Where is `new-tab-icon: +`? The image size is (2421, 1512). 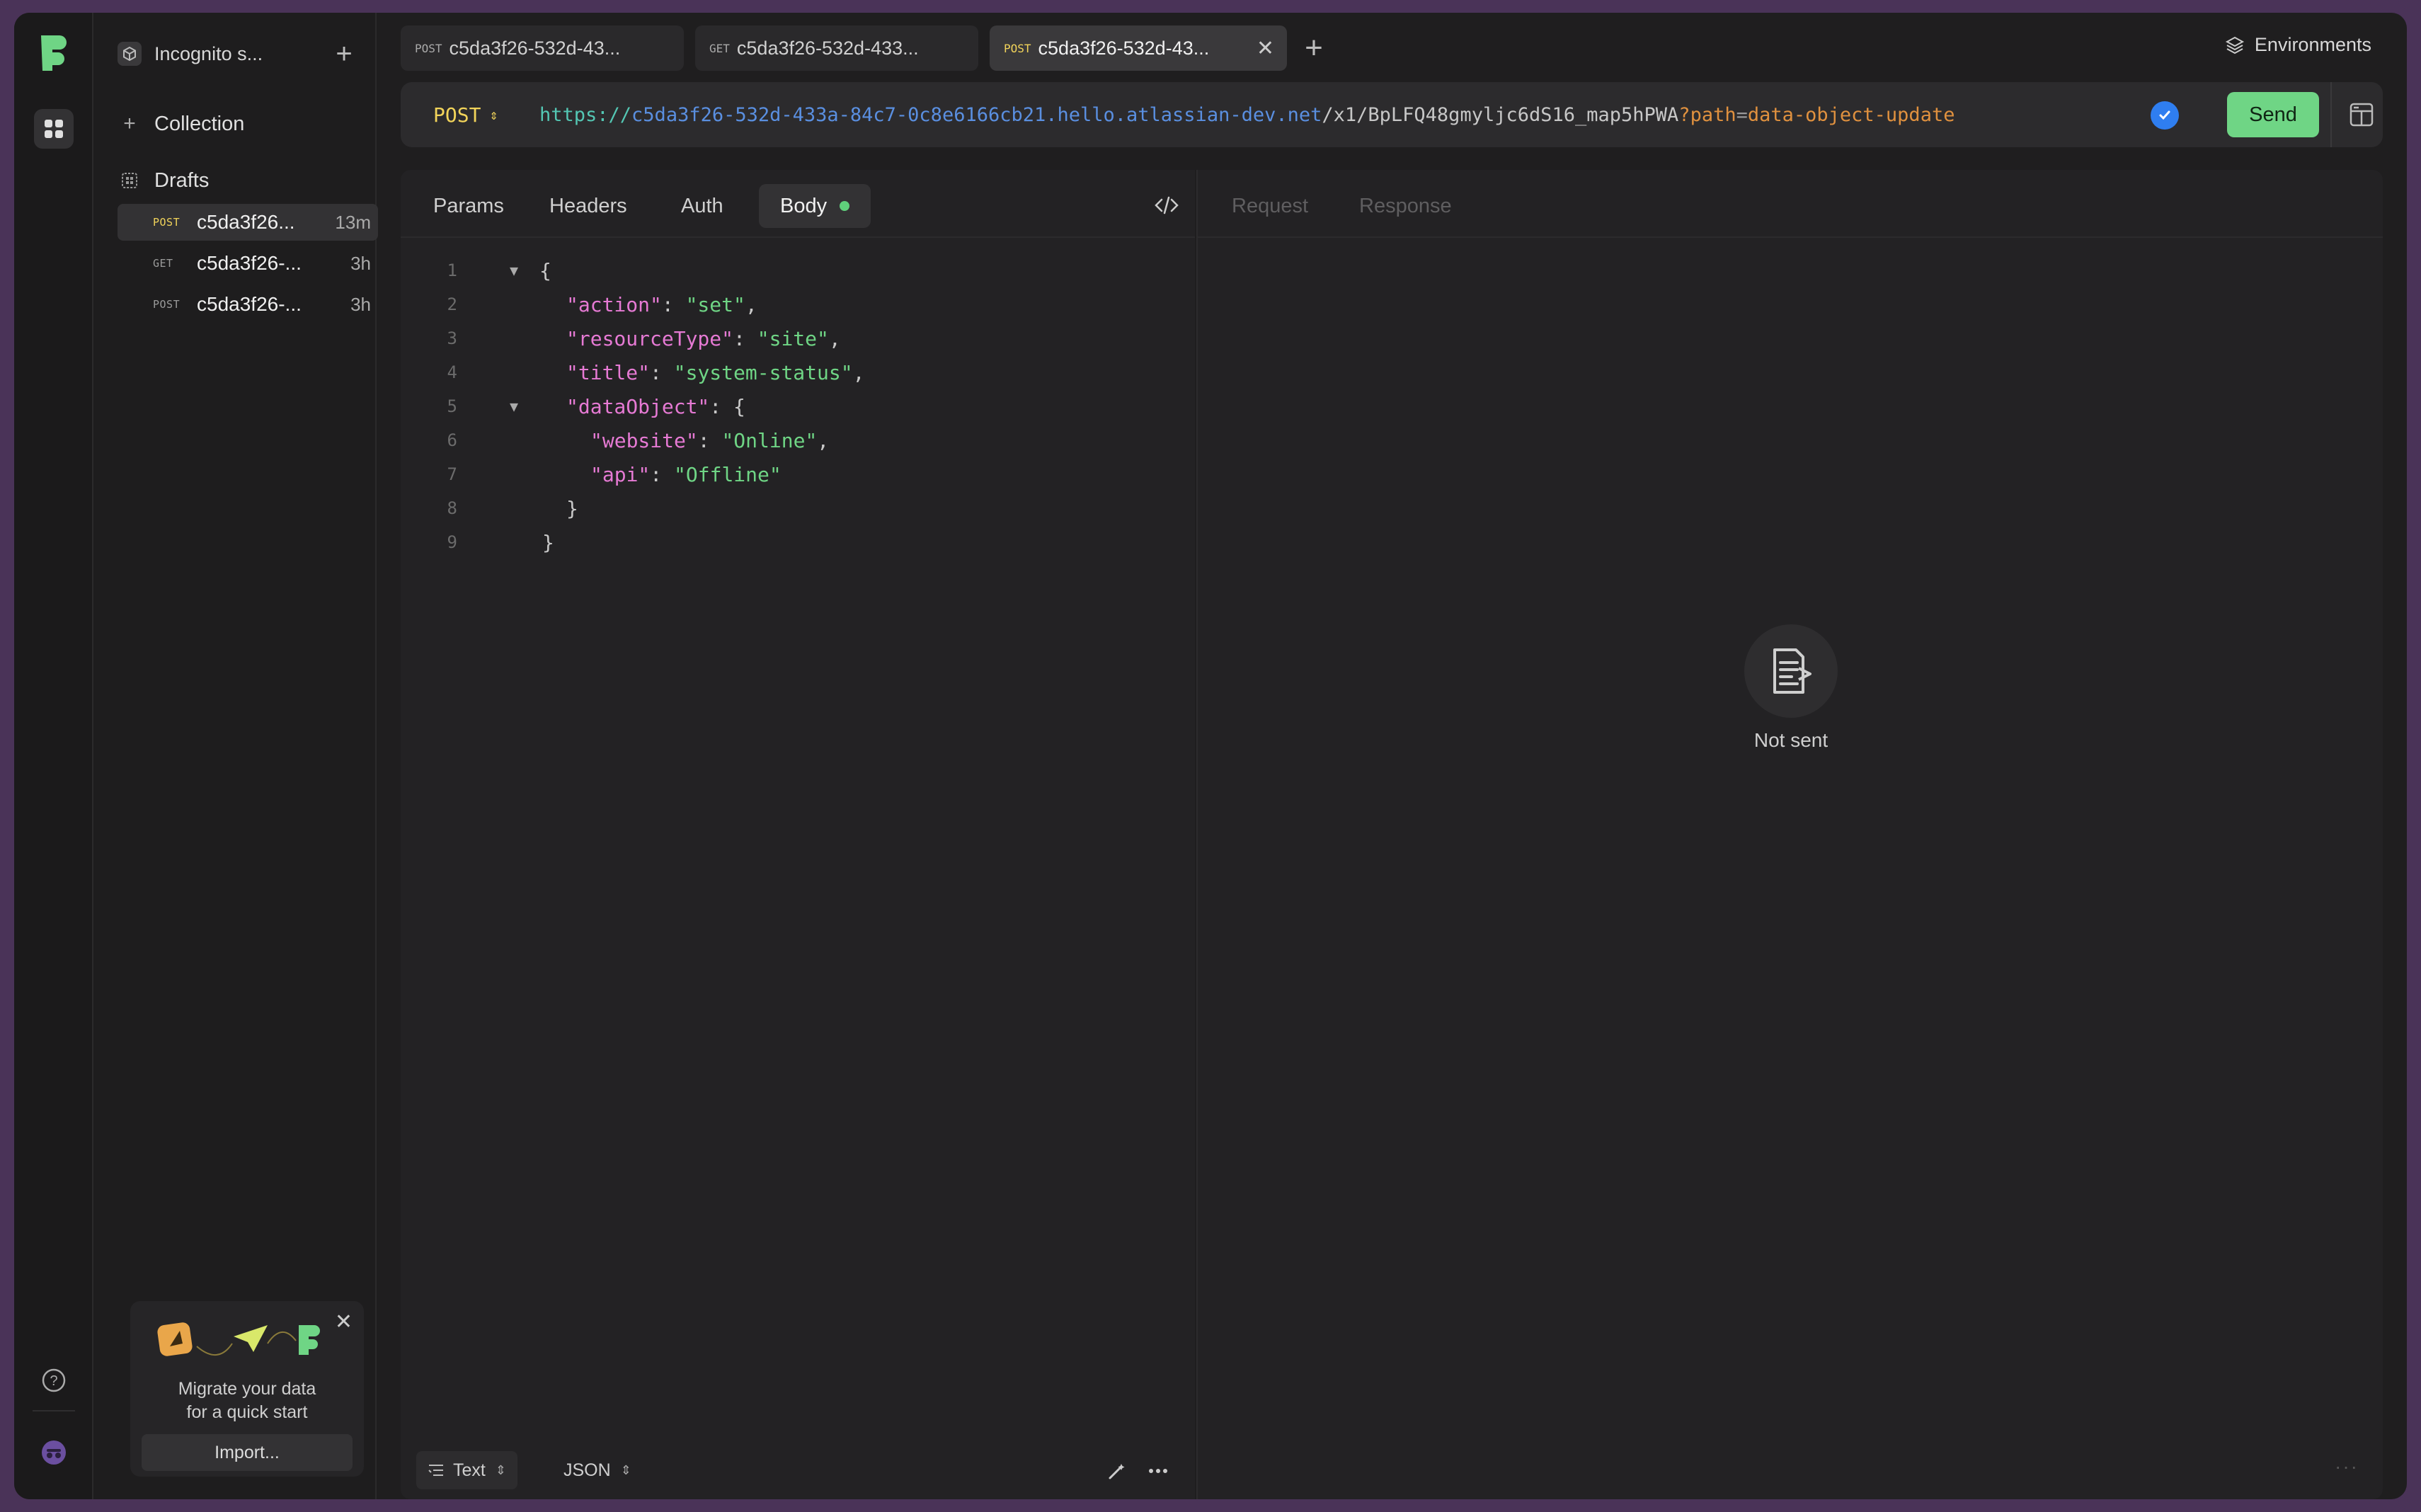
new-tab-icon: + is located at coordinates (1314, 48).